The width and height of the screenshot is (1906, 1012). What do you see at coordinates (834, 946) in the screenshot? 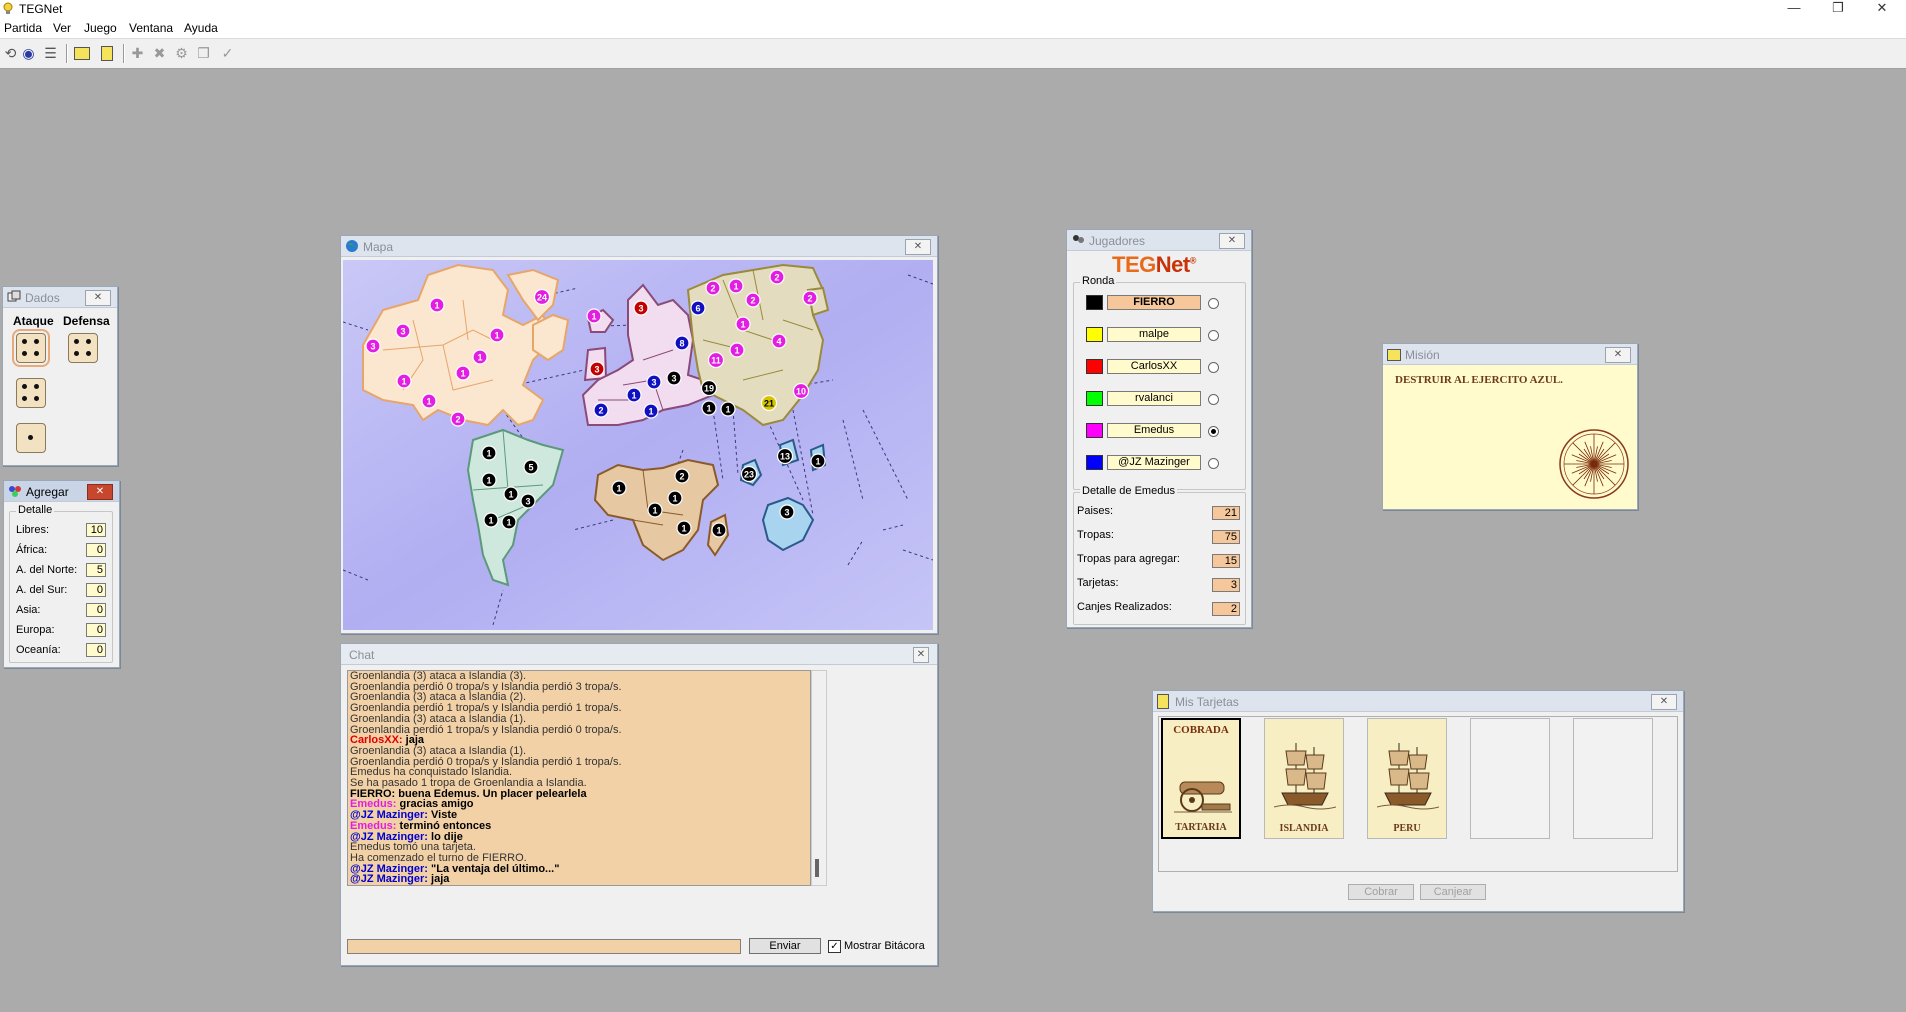
I see `show-log-checkbox: ✓` at bounding box center [834, 946].